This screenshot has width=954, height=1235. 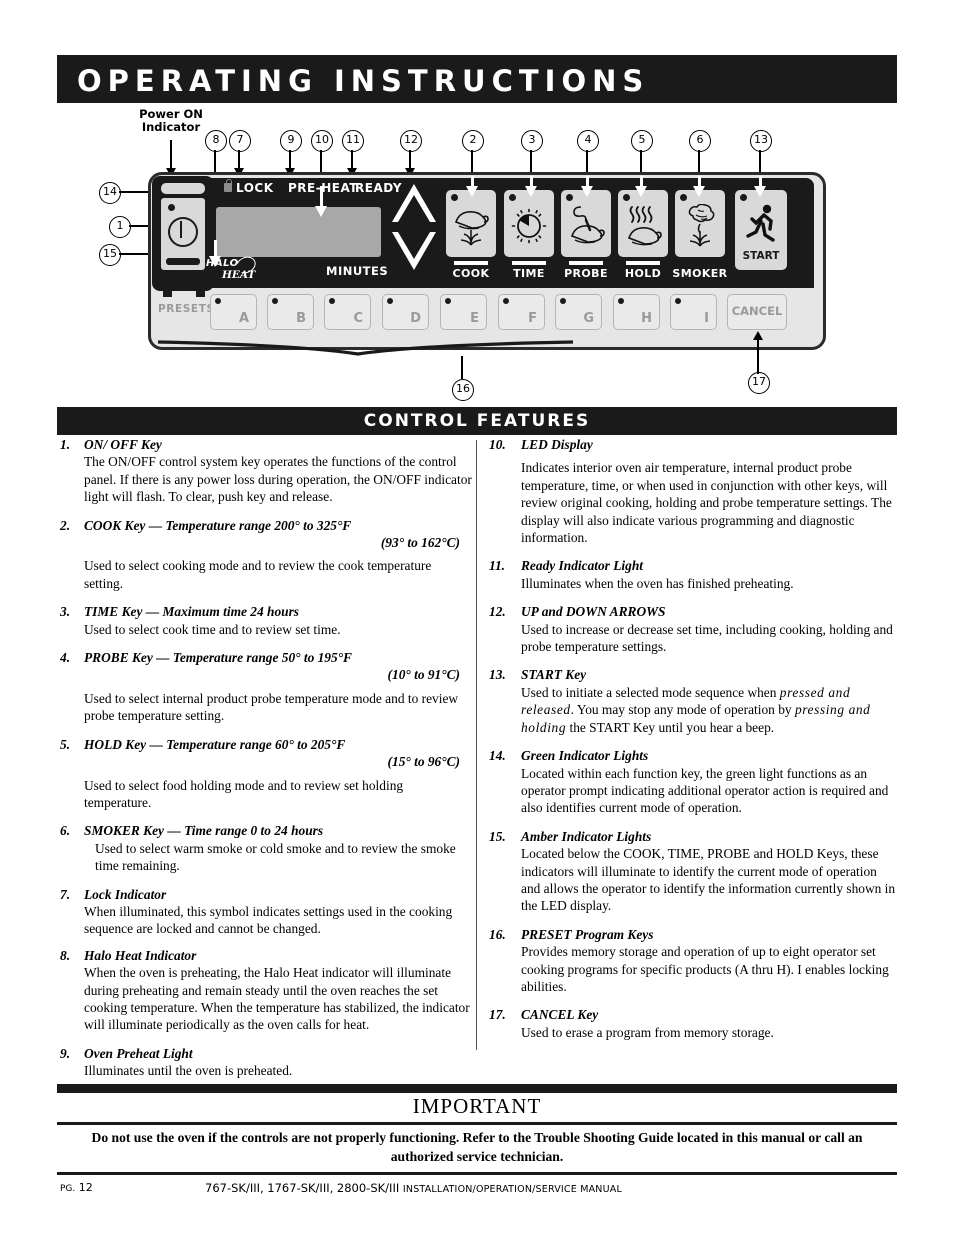 What do you see at coordinates (471, 223) in the screenshot?
I see `cook-key` at bounding box center [471, 223].